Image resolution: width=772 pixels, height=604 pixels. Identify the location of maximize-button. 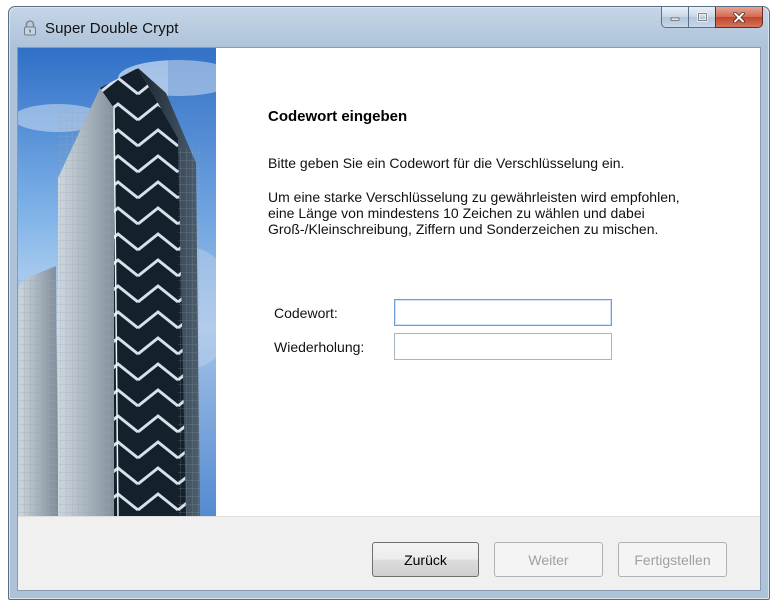
(701, 17).